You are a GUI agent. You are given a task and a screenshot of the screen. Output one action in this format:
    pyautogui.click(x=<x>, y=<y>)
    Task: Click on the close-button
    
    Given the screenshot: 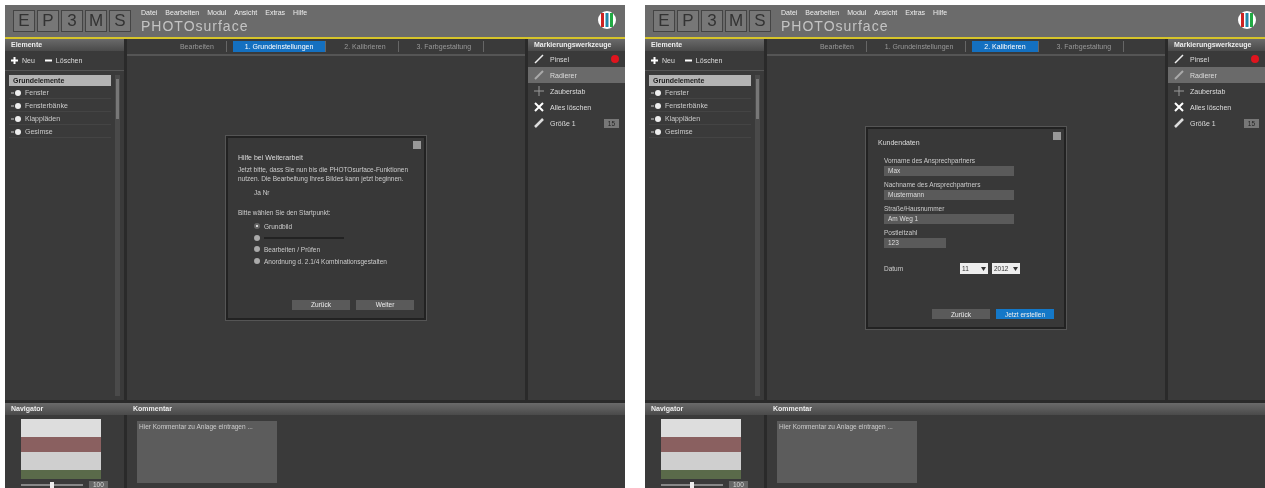 What is the action you would take?
    pyautogui.click(x=417, y=145)
    